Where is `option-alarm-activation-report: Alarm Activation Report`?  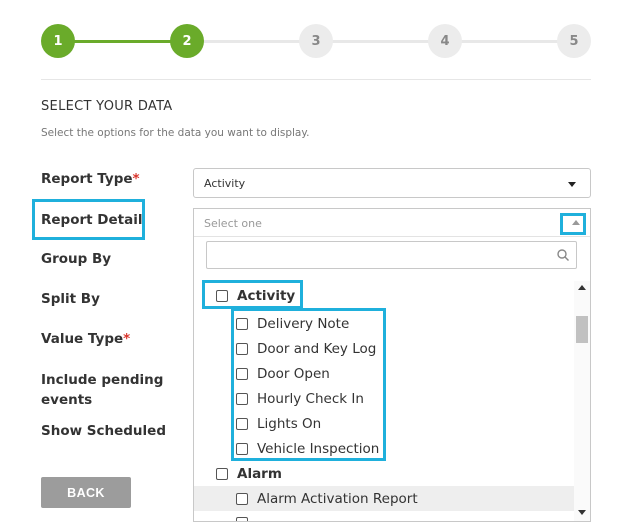 option-alarm-activation-report: Alarm Activation Report is located at coordinates (327, 498).